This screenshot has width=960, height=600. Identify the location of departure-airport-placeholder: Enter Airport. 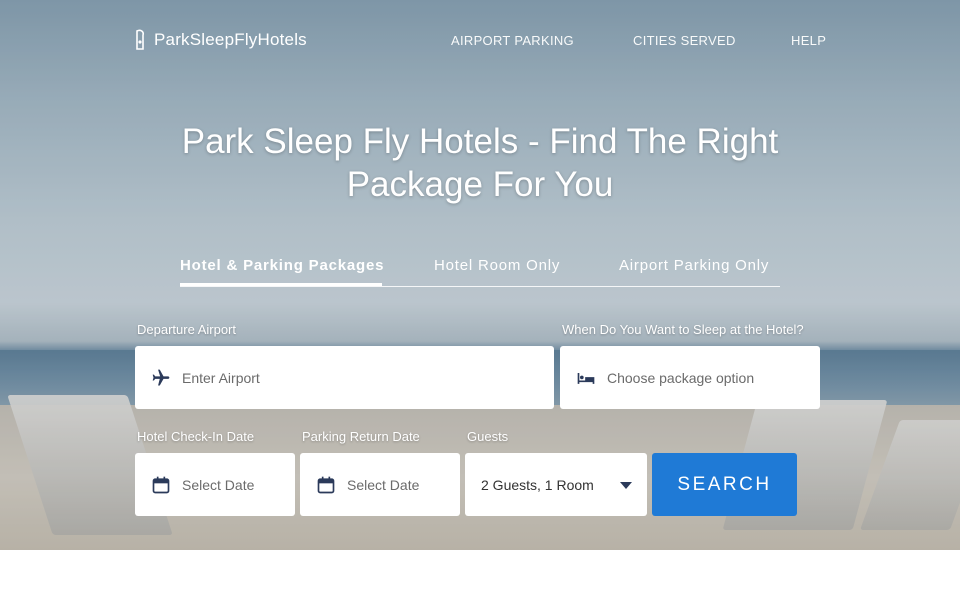
(221, 377).